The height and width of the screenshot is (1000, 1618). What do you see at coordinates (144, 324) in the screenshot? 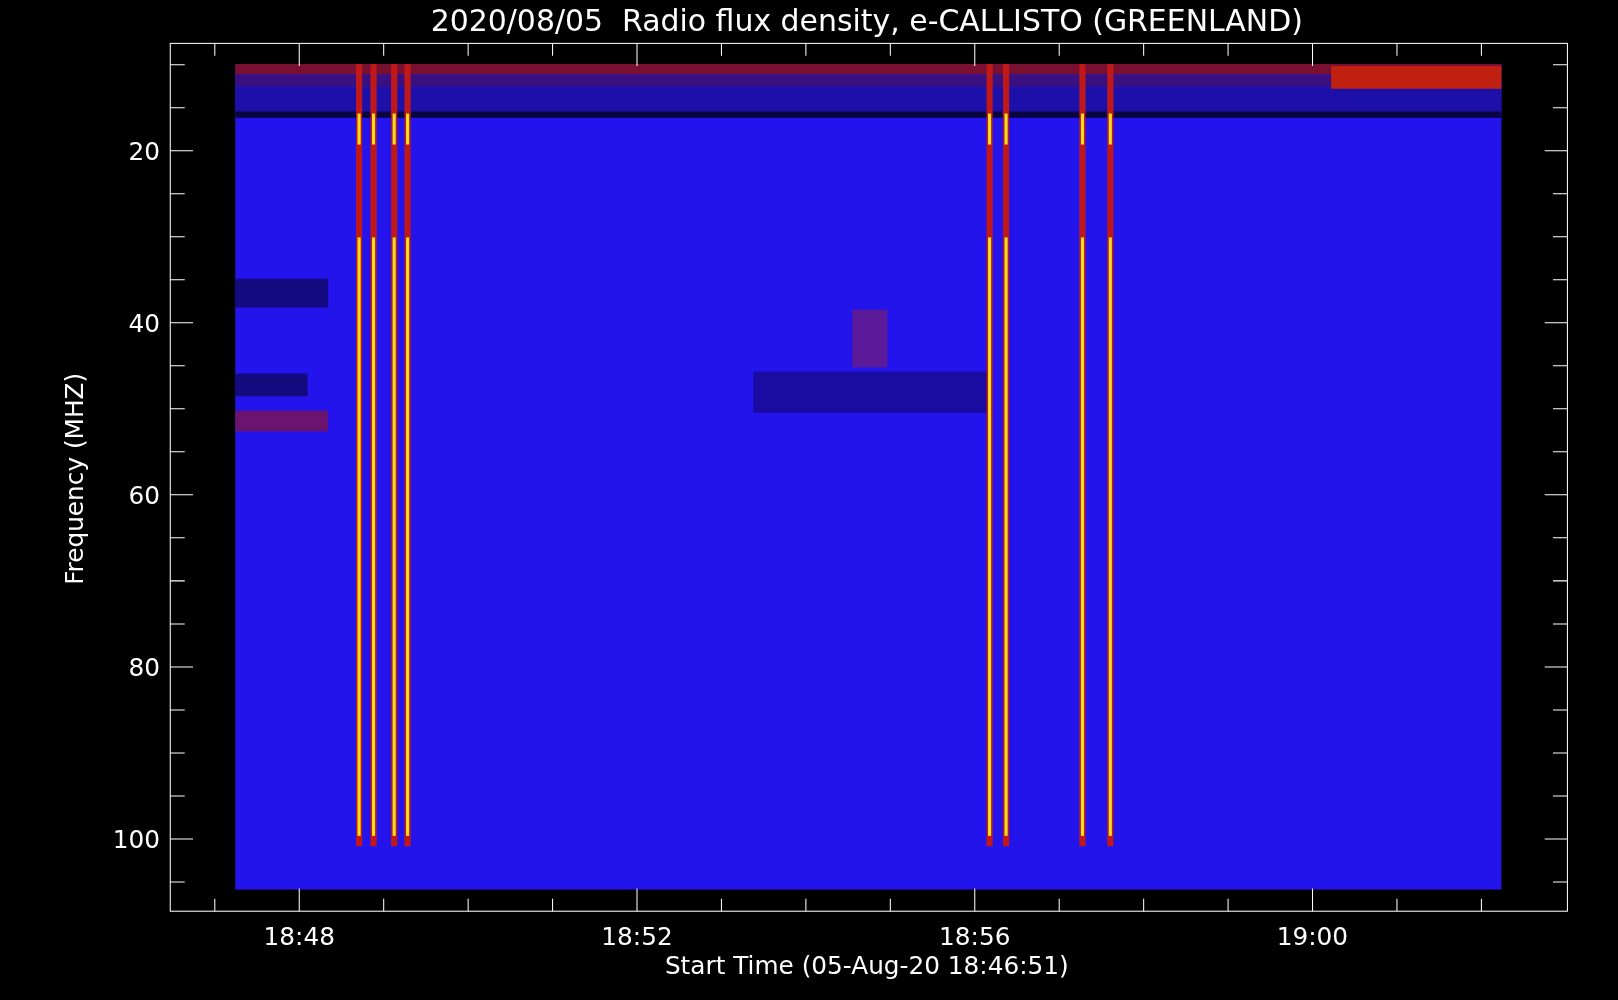
I see `y-tick-label: 40` at bounding box center [144, 324].